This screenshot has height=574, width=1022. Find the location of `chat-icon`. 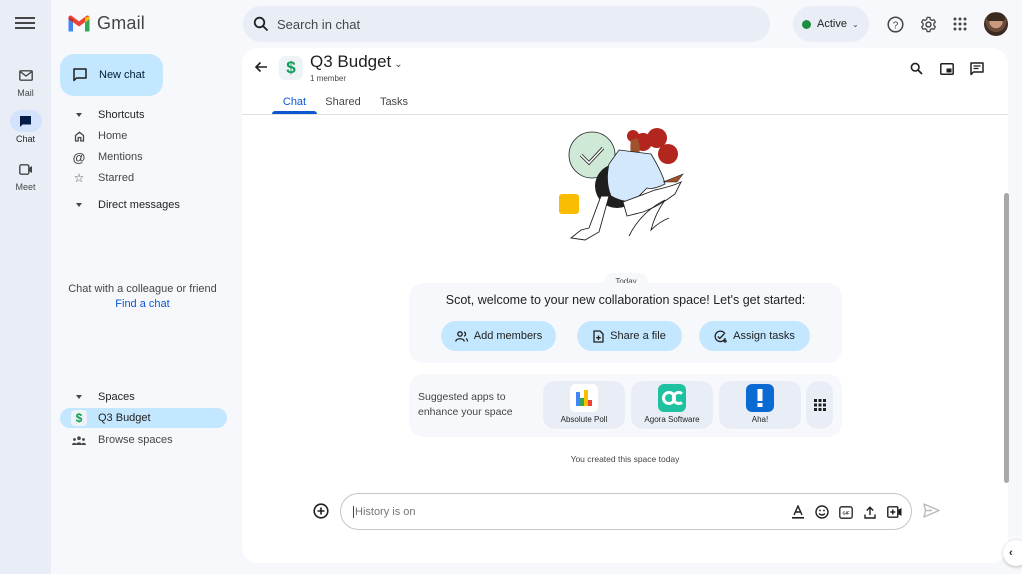

chat-icon is located at coordinates (25, 121).